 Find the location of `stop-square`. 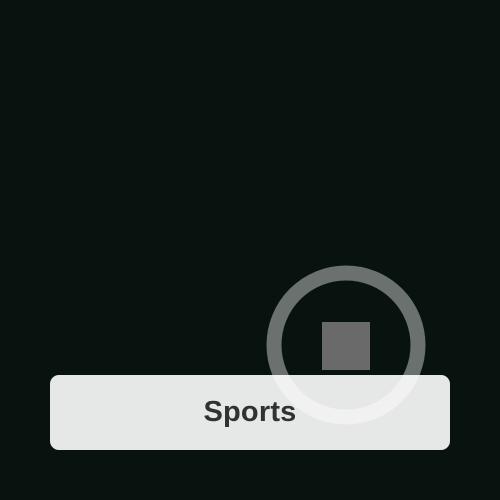

stop-square is located at coordinates (346, 346).